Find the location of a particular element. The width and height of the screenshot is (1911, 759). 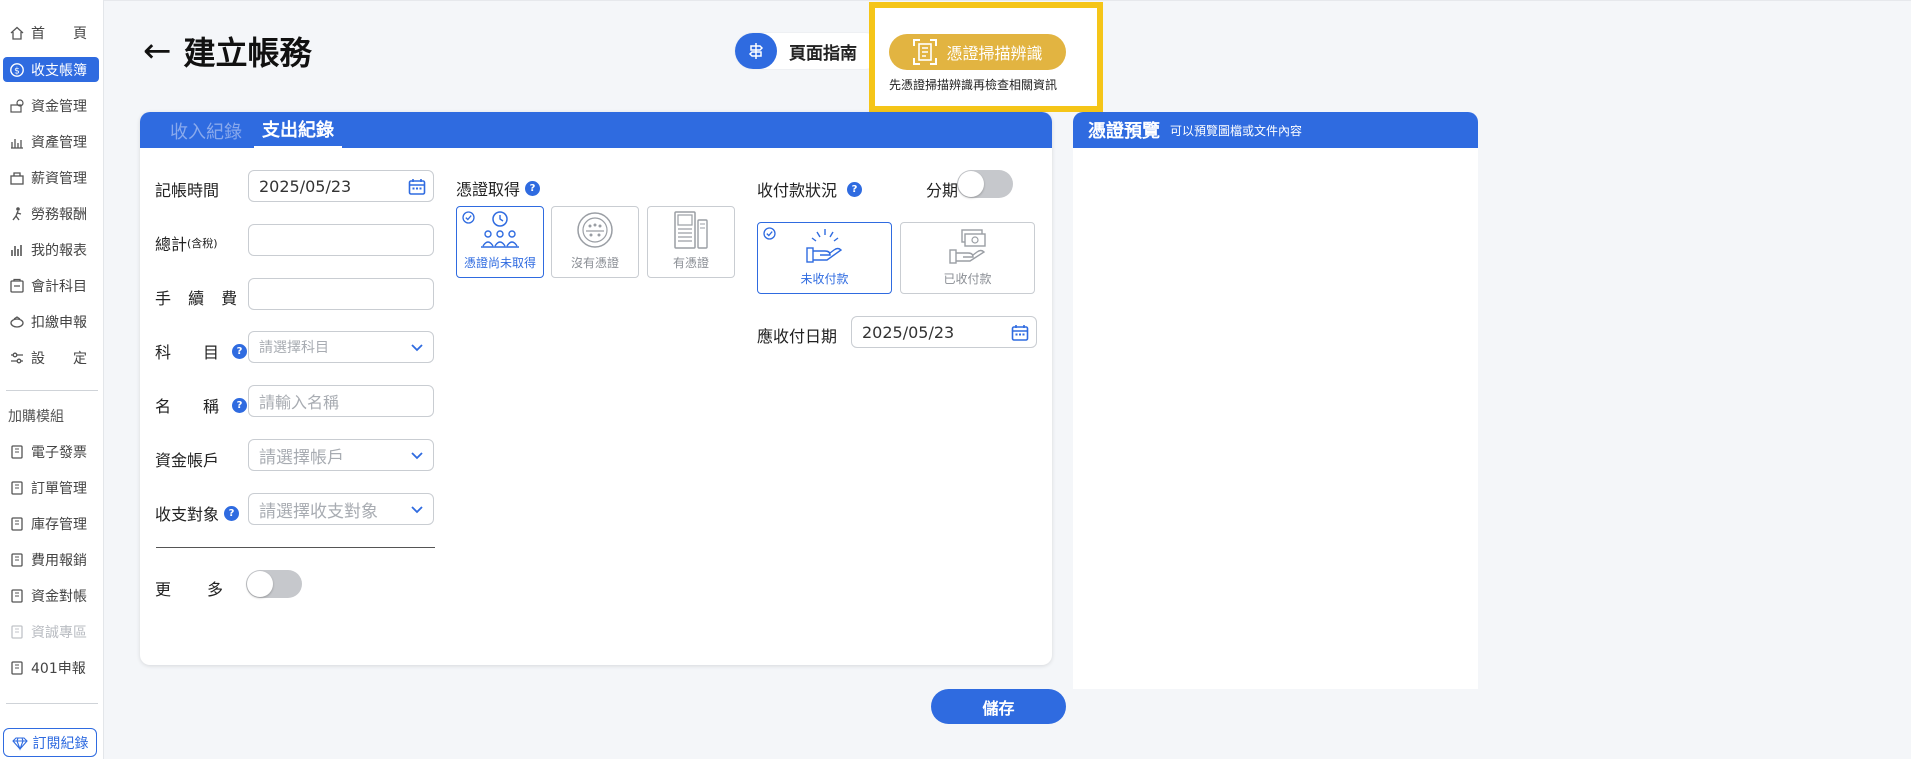

sidebar-item-label: 訂單管理 is located at coordinates (59, 488).